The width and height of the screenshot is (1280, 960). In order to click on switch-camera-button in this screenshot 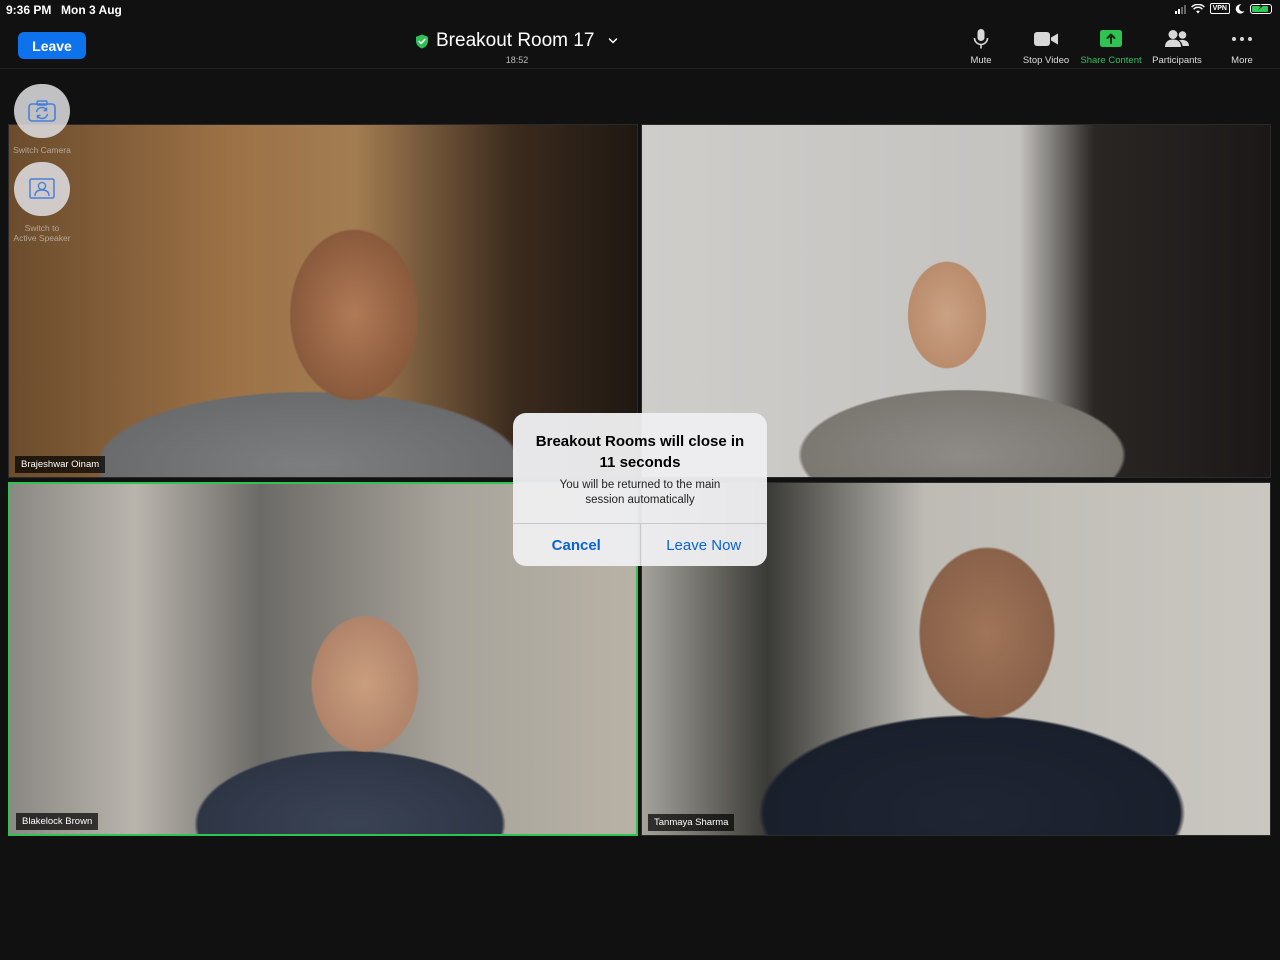, I will do `click(42, 111)`.